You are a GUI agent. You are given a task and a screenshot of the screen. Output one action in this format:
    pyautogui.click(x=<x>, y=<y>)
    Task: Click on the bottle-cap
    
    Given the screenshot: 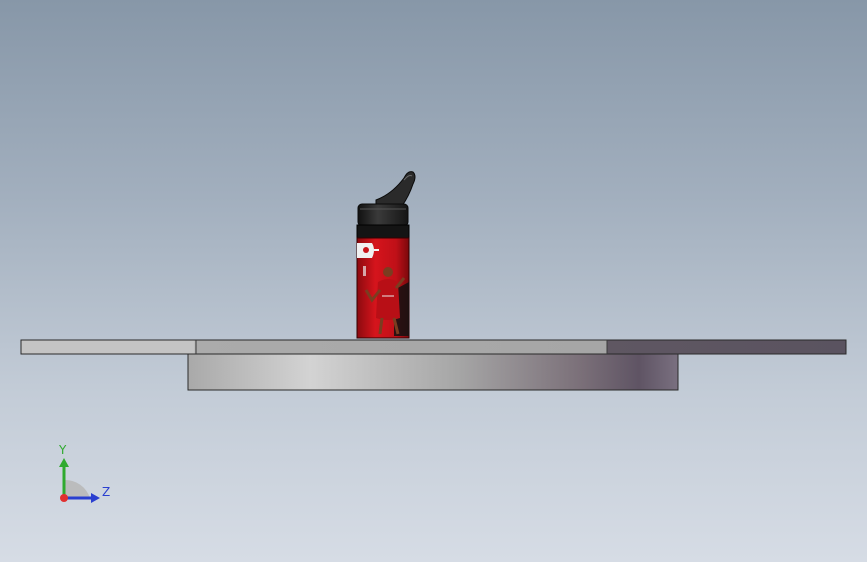 What is the action you would take?
    pyautogui.click(x=383, y=215)
    